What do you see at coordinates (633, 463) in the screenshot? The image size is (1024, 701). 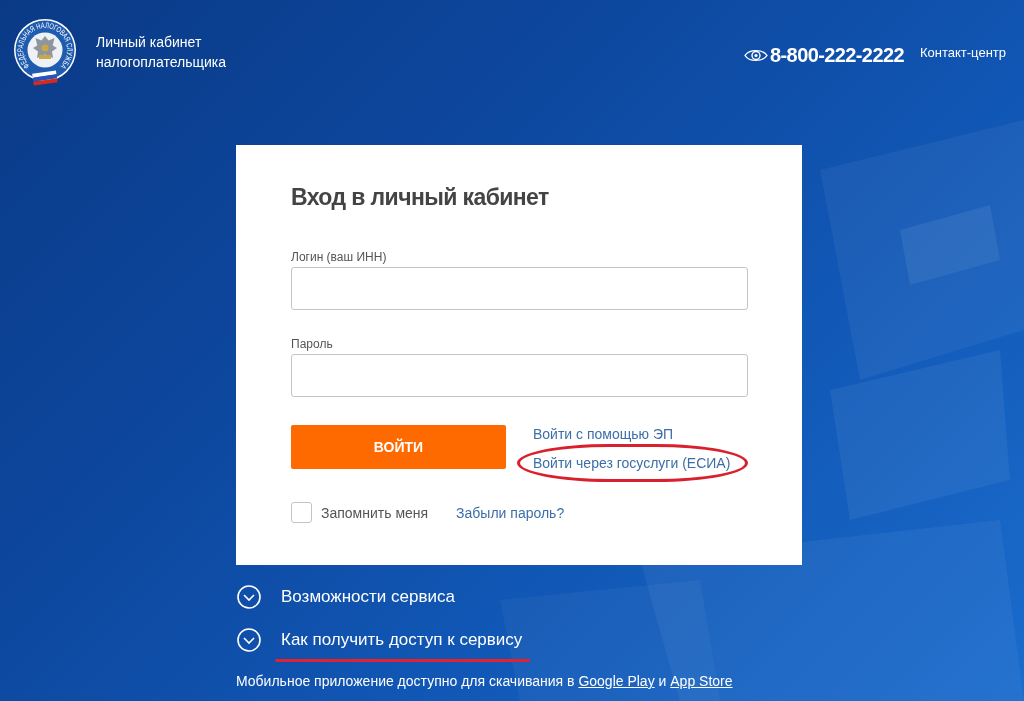 I see `circled-login-option-link: Войти через госуслуги (ЕСИА)` at bounding box center [633, 463].